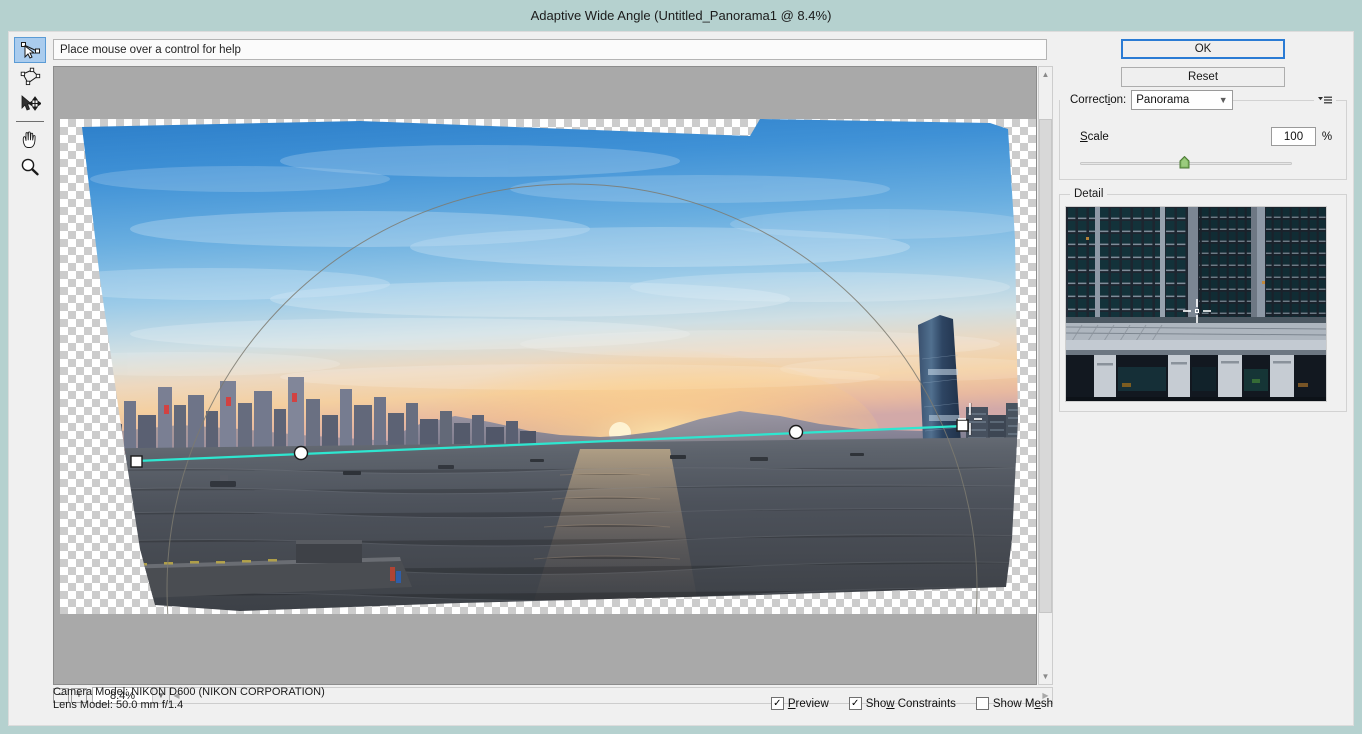  I want to click on tool-palette, so click(31, 106).